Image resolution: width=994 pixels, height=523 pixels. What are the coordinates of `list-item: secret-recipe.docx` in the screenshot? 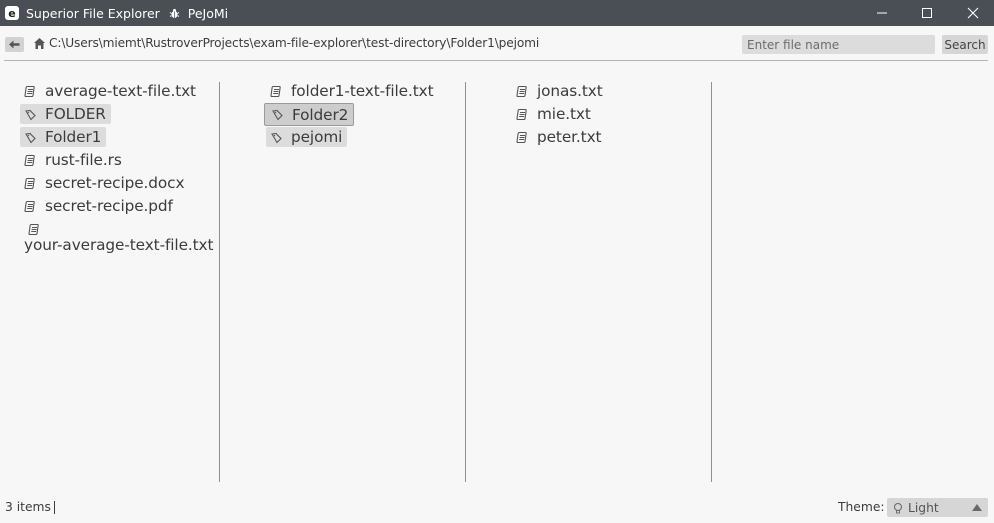 It's located at (104, 183).